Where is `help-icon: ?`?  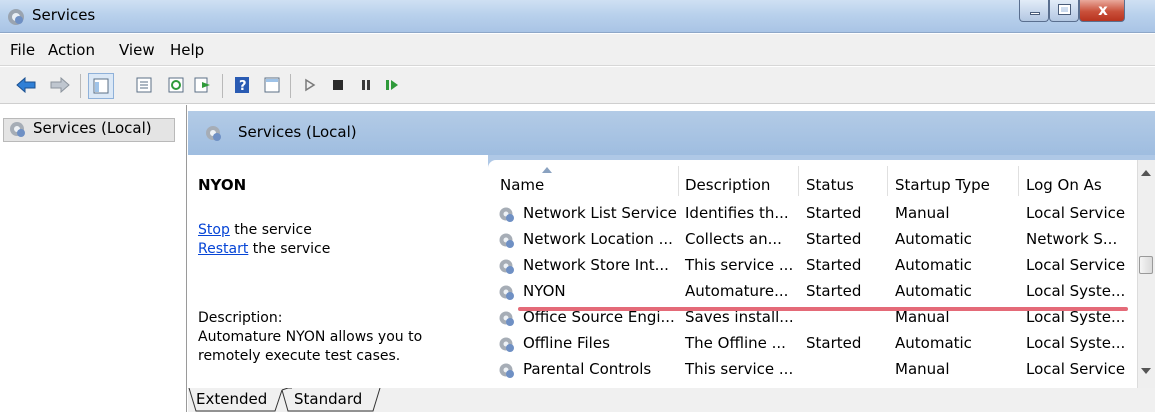 help-icon: ? is located at coordinates (242, 85).